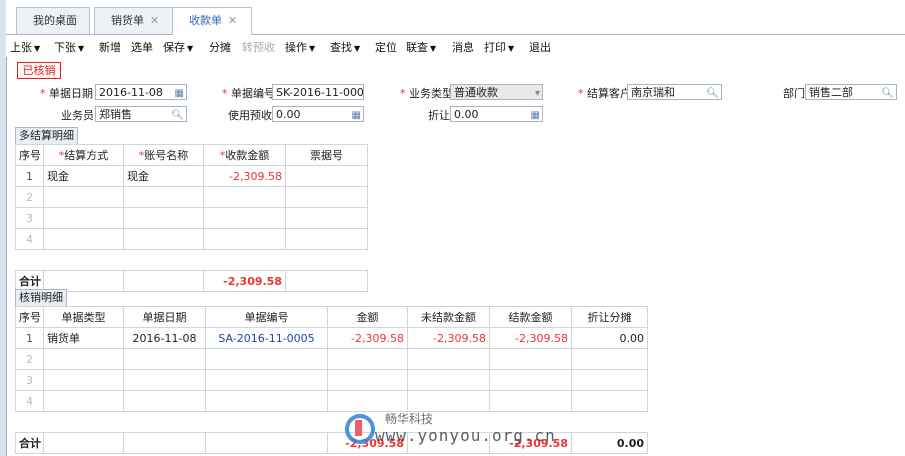  Describe the element at coordinates (266, 317) in the screenshot. I see `col-header: 单据编号` at that location.